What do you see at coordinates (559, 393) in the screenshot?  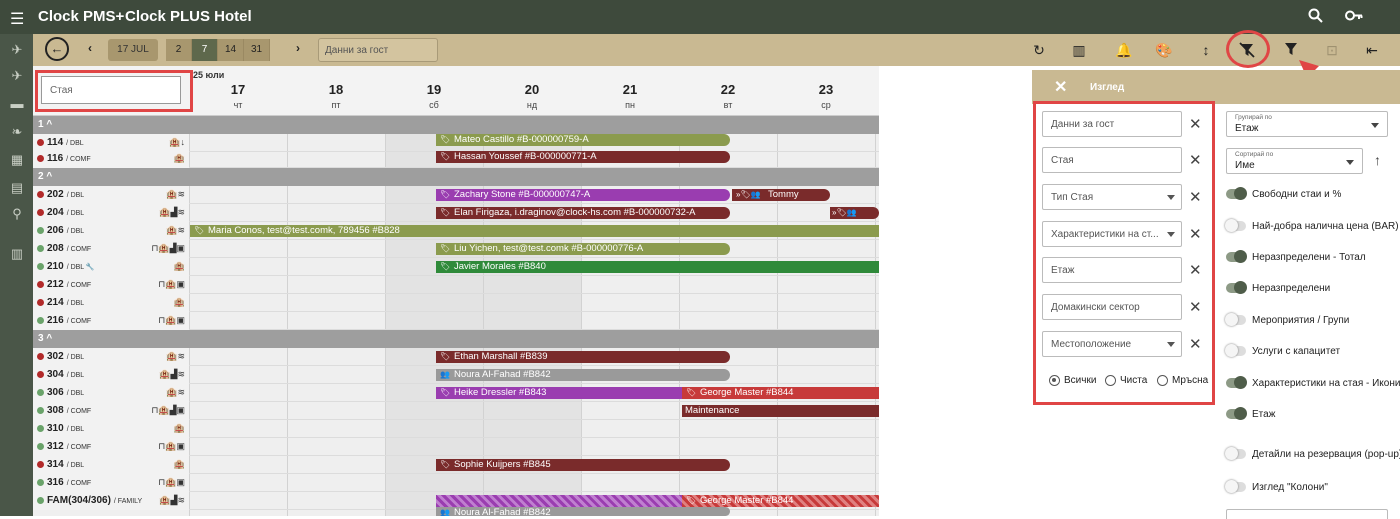 I see `booking-bar: 🏷 Heike Dressler #B843` at bounding box center [559, 393].